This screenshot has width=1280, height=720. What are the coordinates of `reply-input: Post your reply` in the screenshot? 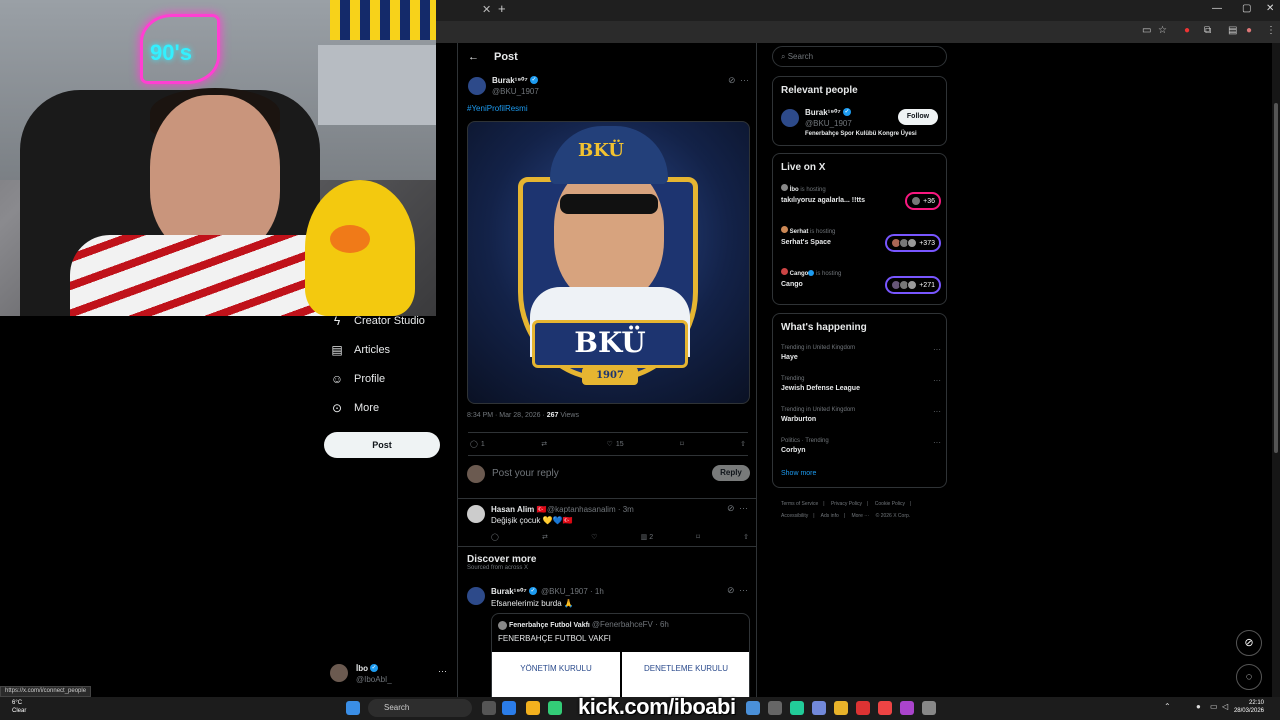 It's located at (525, 473).